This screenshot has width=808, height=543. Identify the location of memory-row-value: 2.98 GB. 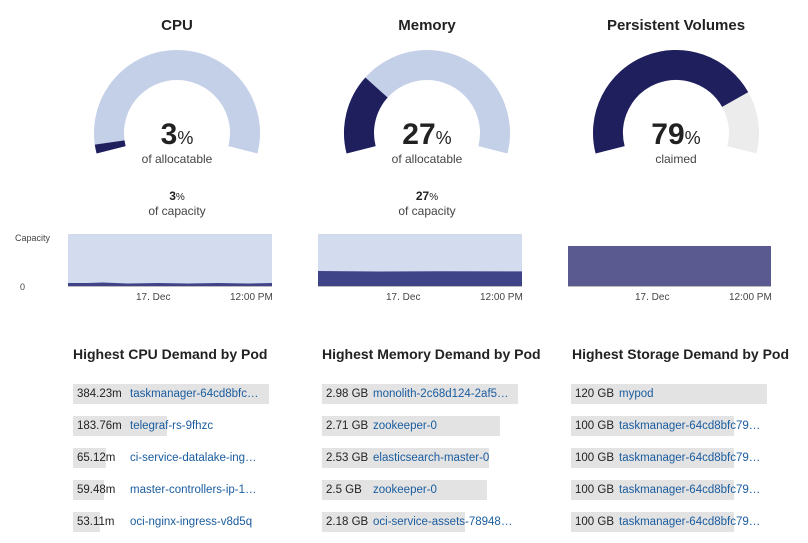
(347, 394).